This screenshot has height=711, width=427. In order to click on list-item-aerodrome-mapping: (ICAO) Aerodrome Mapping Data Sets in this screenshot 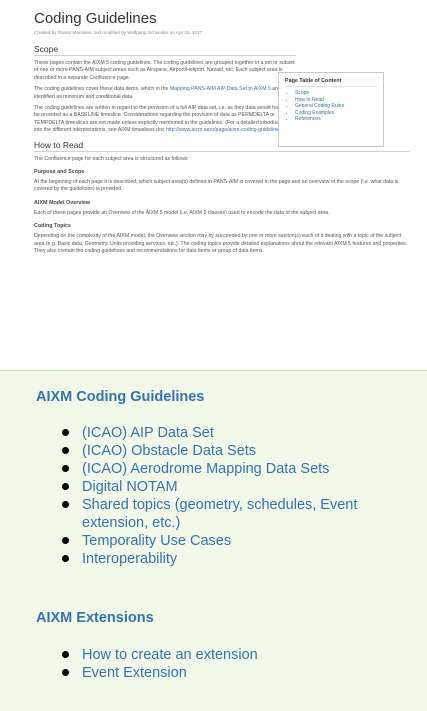, I will do `click(222, 469)`.